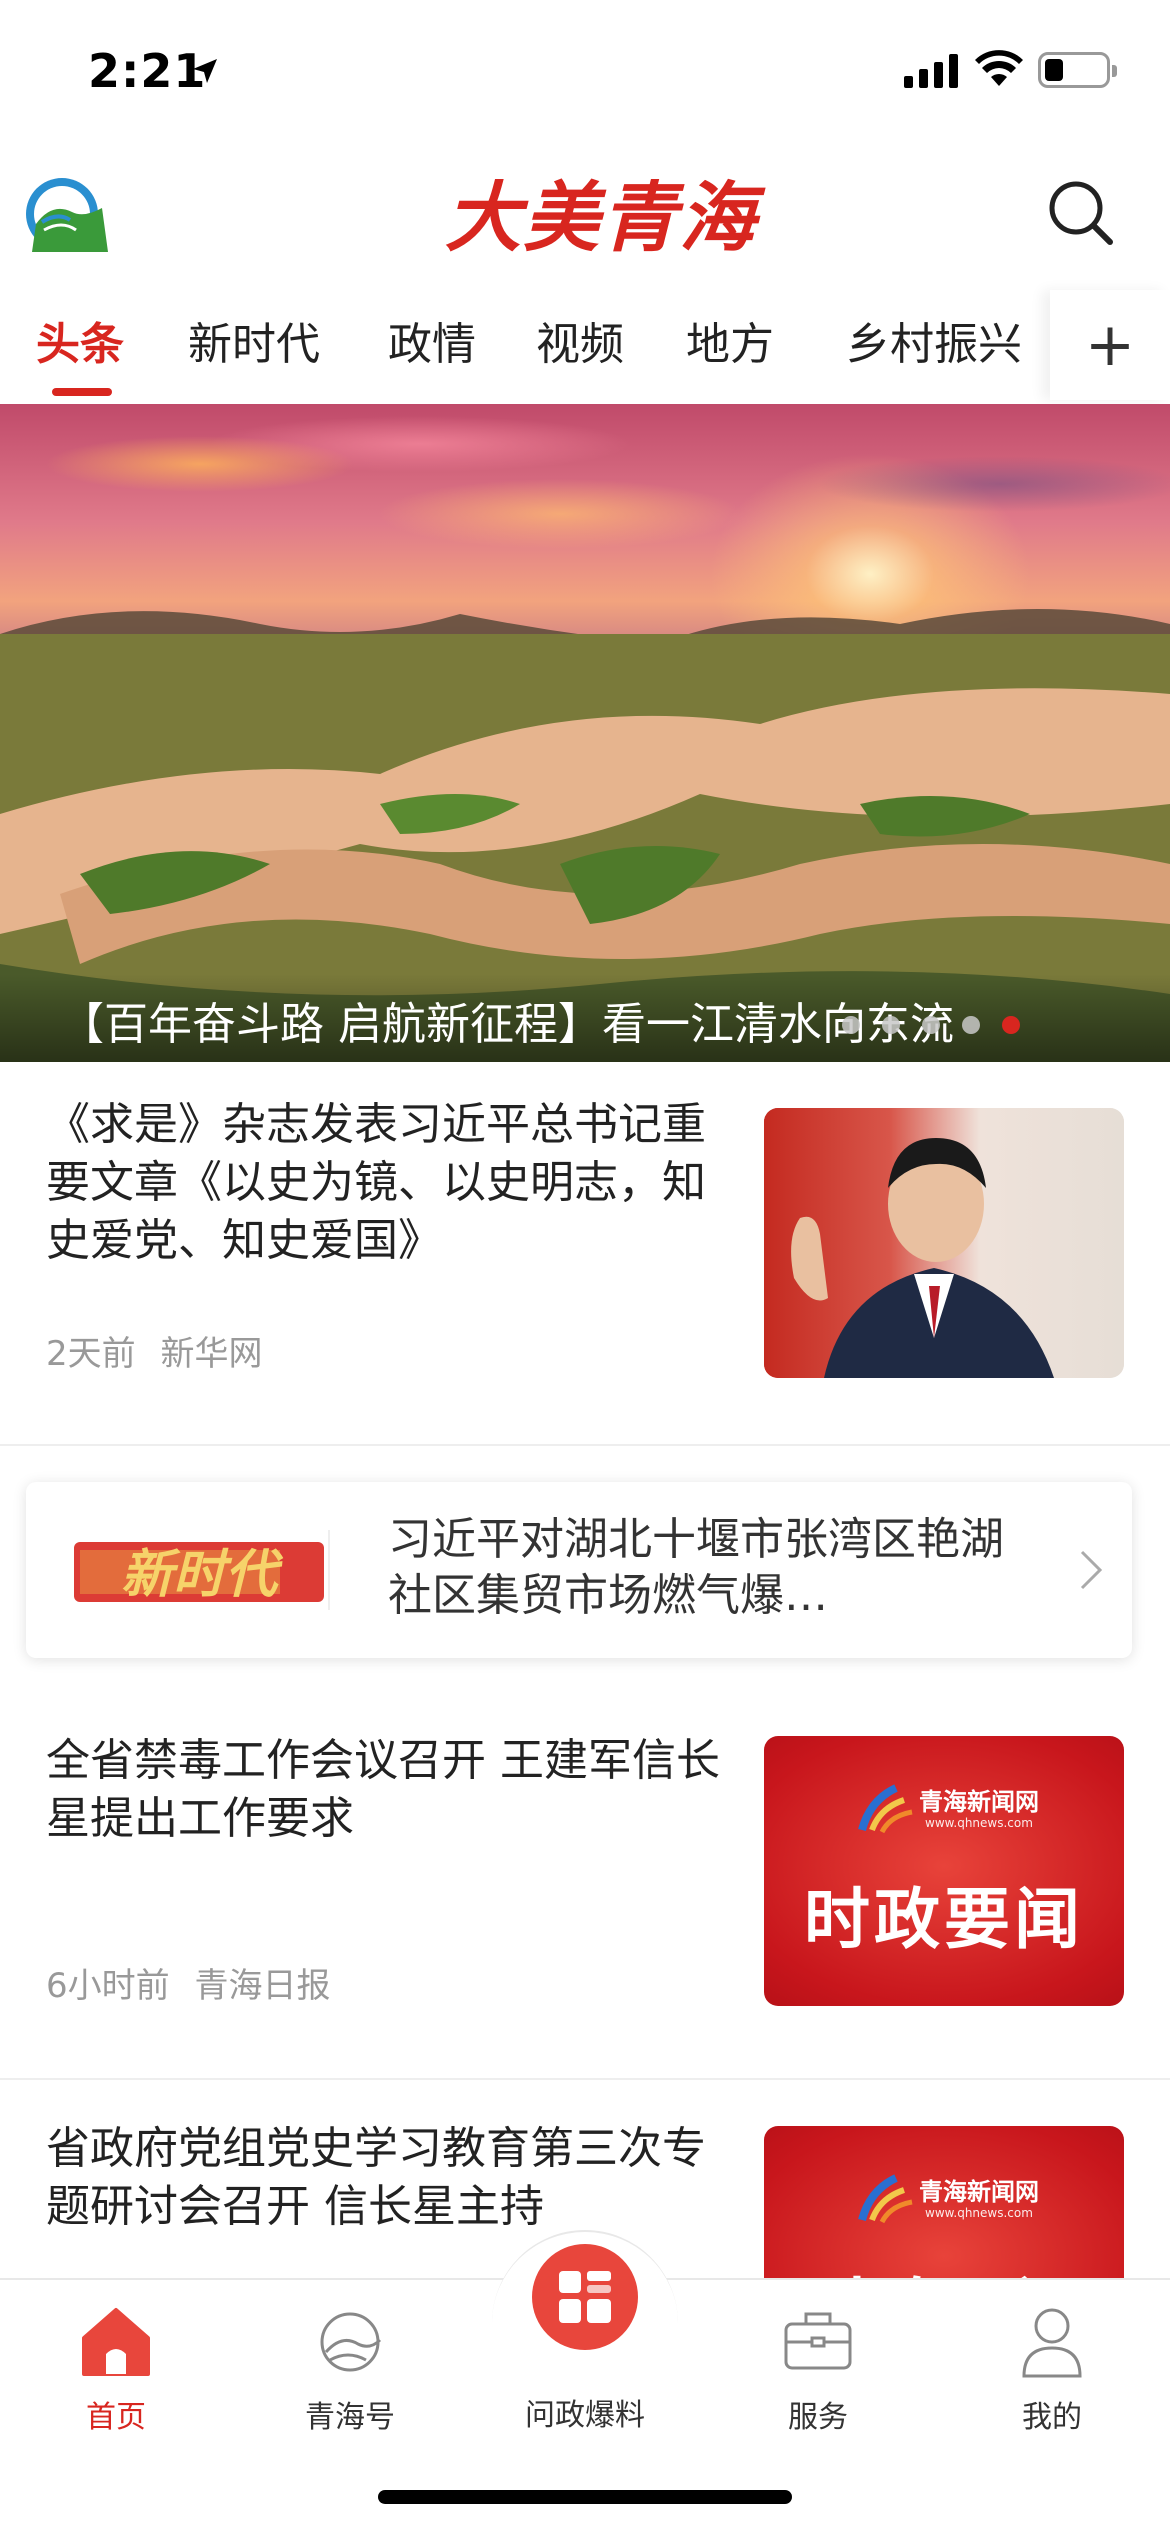 The width and height of the screenshot is (1170, 2532). Describe the element at coordinates (818, 2341) in the screenshot. I see `briefcase-icon` at that location.